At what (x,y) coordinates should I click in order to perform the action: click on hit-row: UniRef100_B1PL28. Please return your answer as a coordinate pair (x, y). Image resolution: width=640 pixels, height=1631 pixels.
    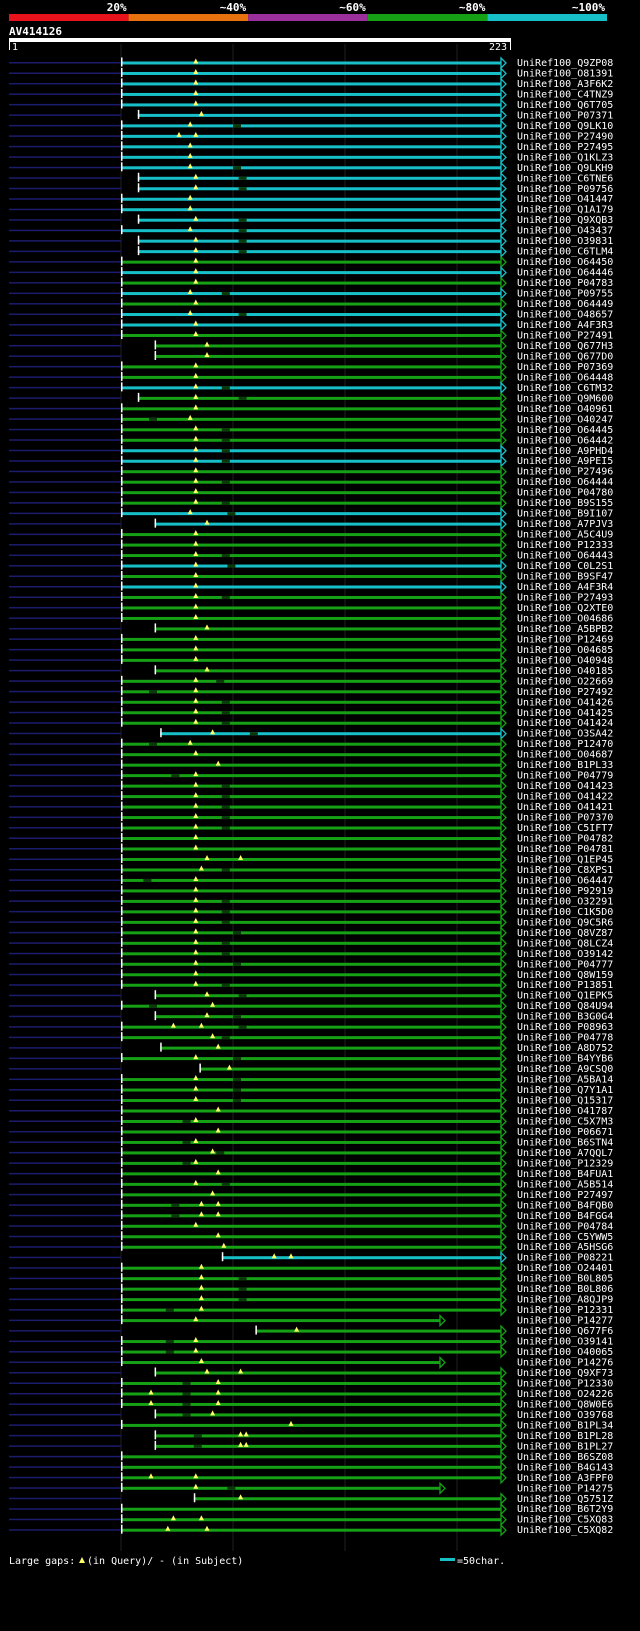
    Looking at the image, I should click on (311, 1436).